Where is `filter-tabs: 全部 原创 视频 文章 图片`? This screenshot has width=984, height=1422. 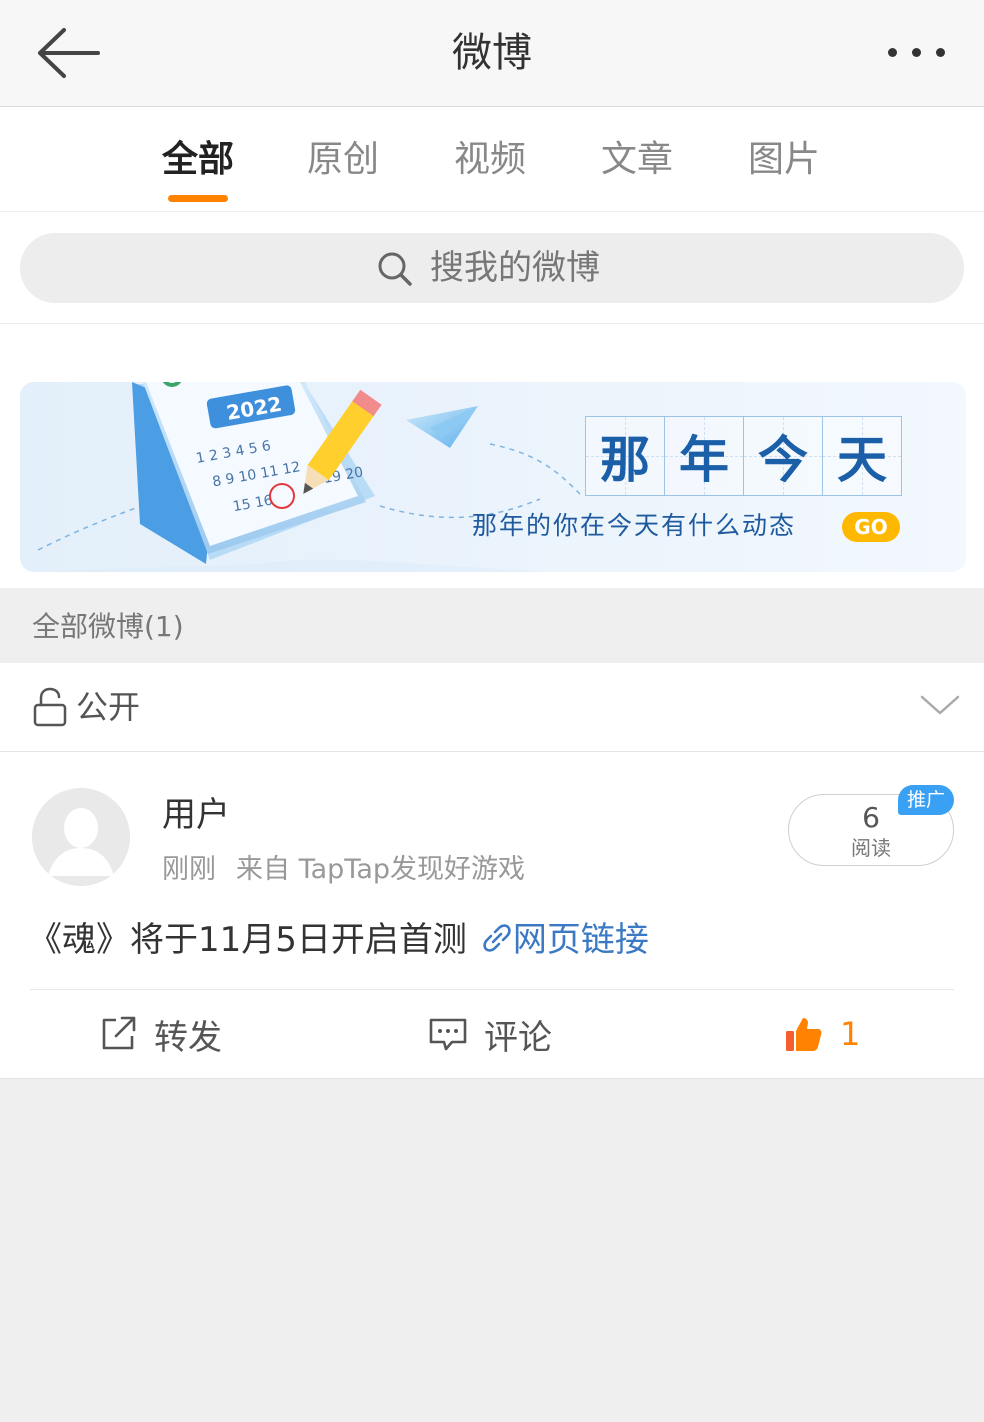 filter-tabs: 全部 原创 视频 文章 图片 is located at coordinates (492, 159).